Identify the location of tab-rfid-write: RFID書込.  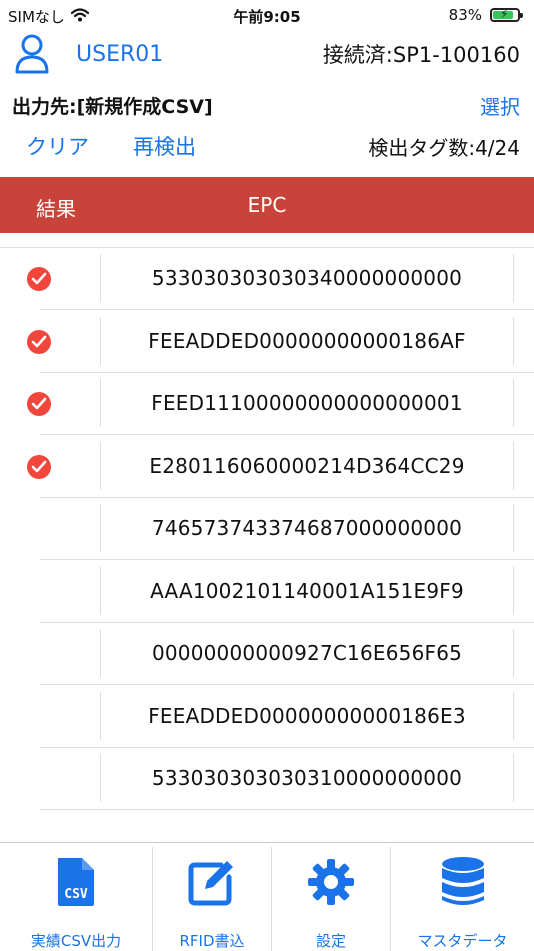
(212, 897).